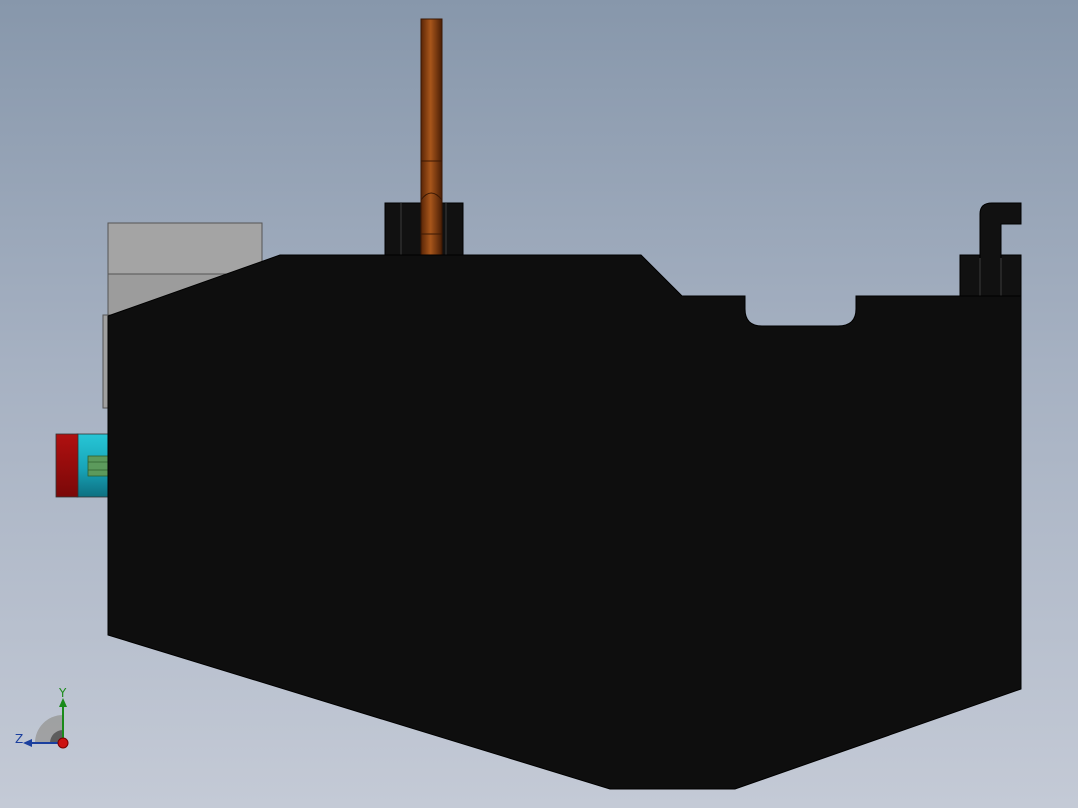 This screenshot has width=1078, height=808. Describe the element at coordinates (63, 743) in the screenshot. I see `triad-x-axis-dot-icon` at that location.